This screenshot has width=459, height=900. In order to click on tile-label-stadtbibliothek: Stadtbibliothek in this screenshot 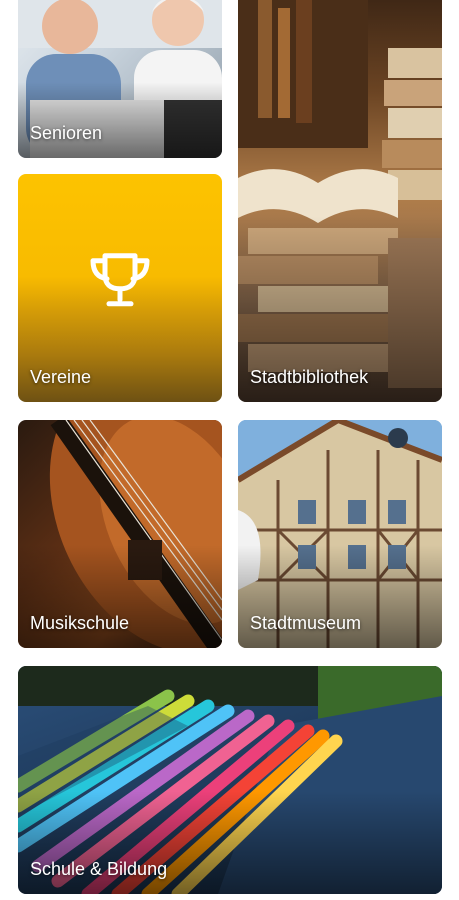, I will do `click(309, 377)`.